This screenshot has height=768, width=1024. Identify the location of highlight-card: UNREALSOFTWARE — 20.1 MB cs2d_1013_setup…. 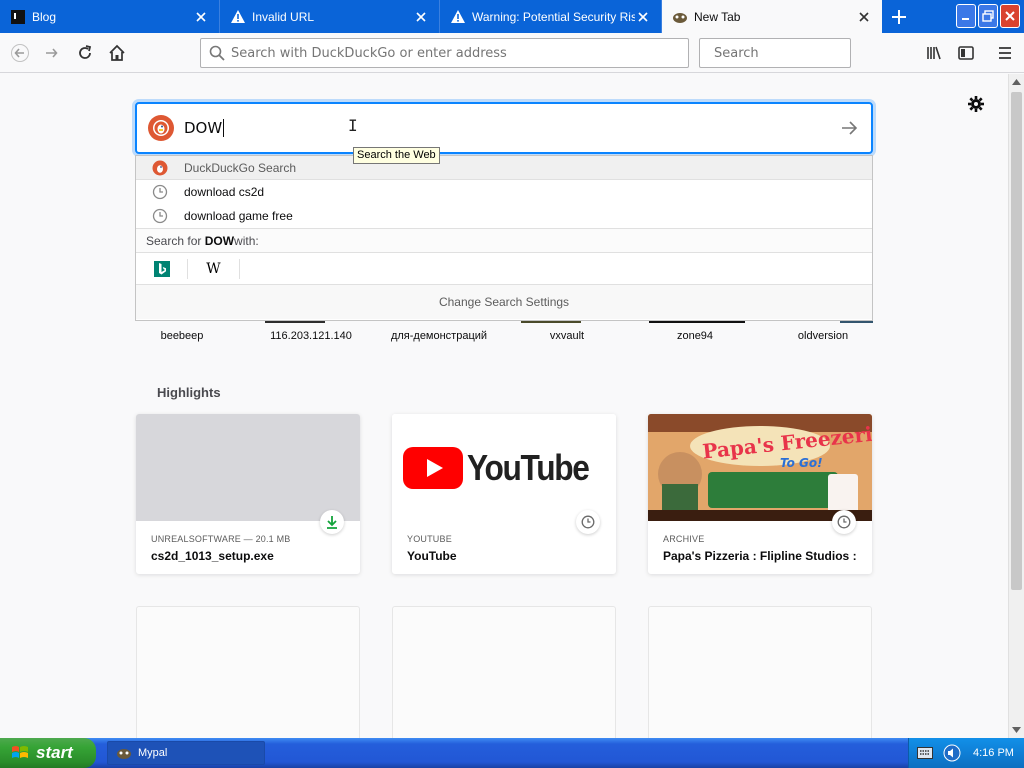
(248, 494).